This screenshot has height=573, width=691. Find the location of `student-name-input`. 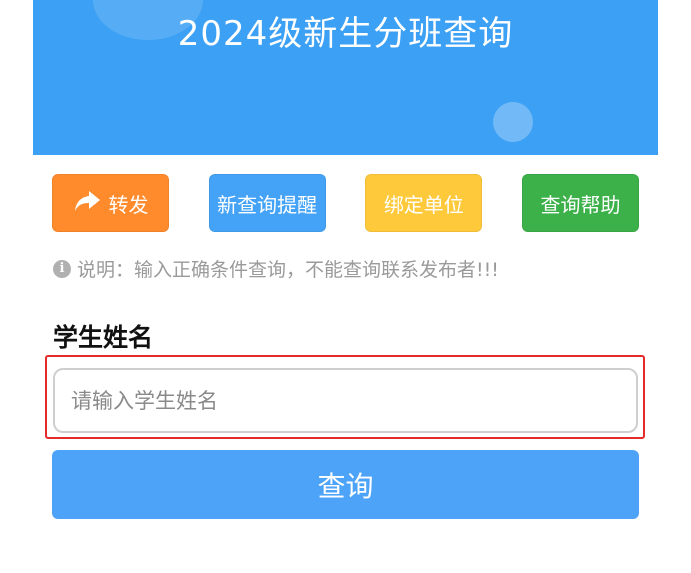

student-name-input is located at coordinates (345, 400).